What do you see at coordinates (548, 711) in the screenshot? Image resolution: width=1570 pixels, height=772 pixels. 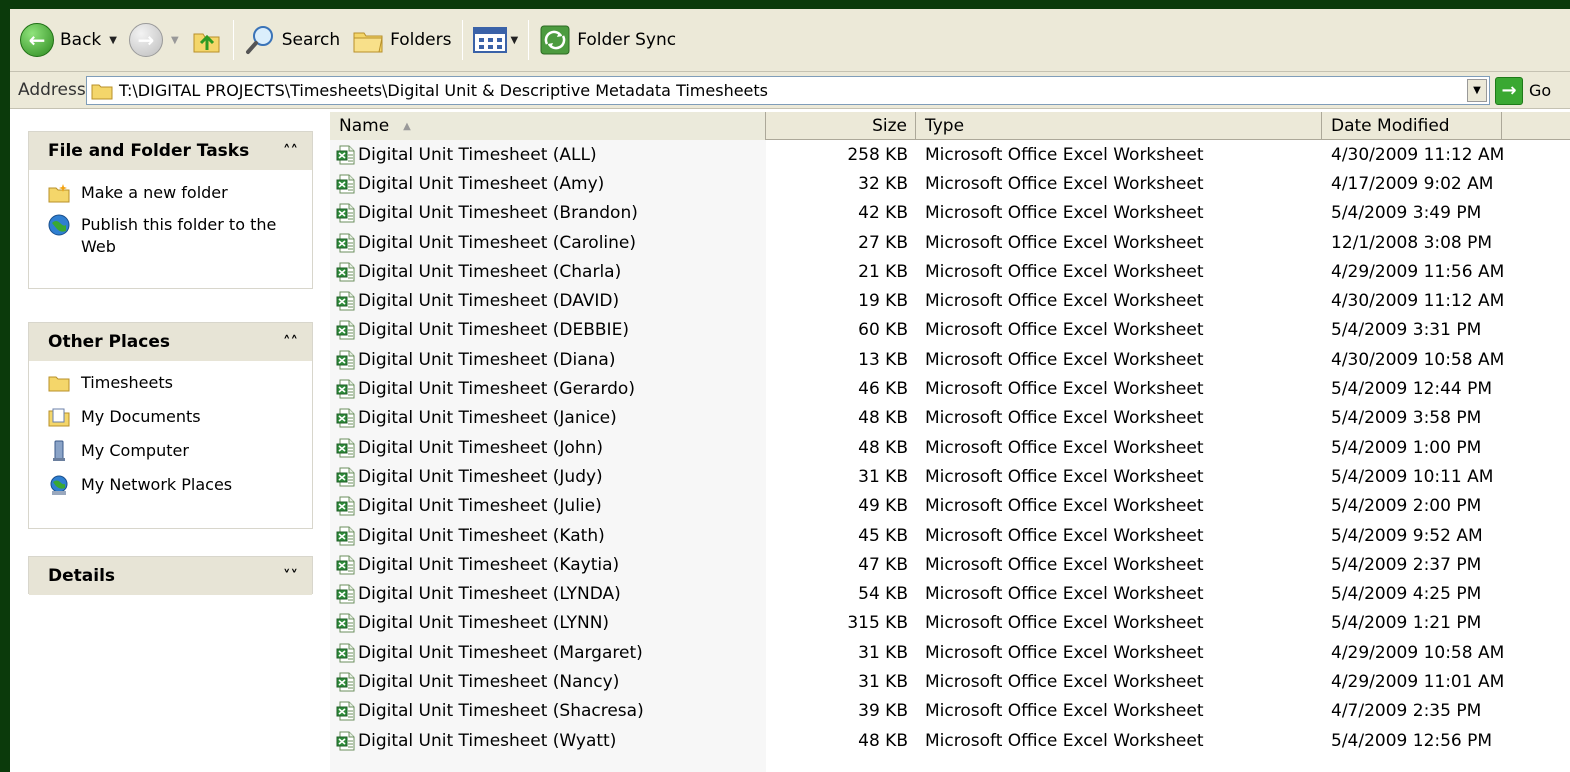 I see `file-name-cell: Digital Unit Timesheet (Shacresa)` at bounding box center [548, 711].